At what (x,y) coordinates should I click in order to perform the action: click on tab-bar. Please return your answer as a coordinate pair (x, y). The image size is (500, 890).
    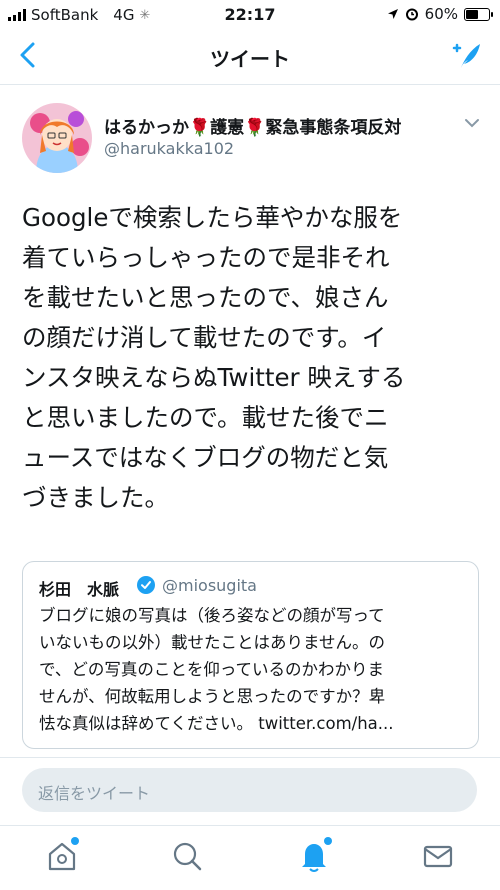
    Looking at the image, I should click on (250, 857).